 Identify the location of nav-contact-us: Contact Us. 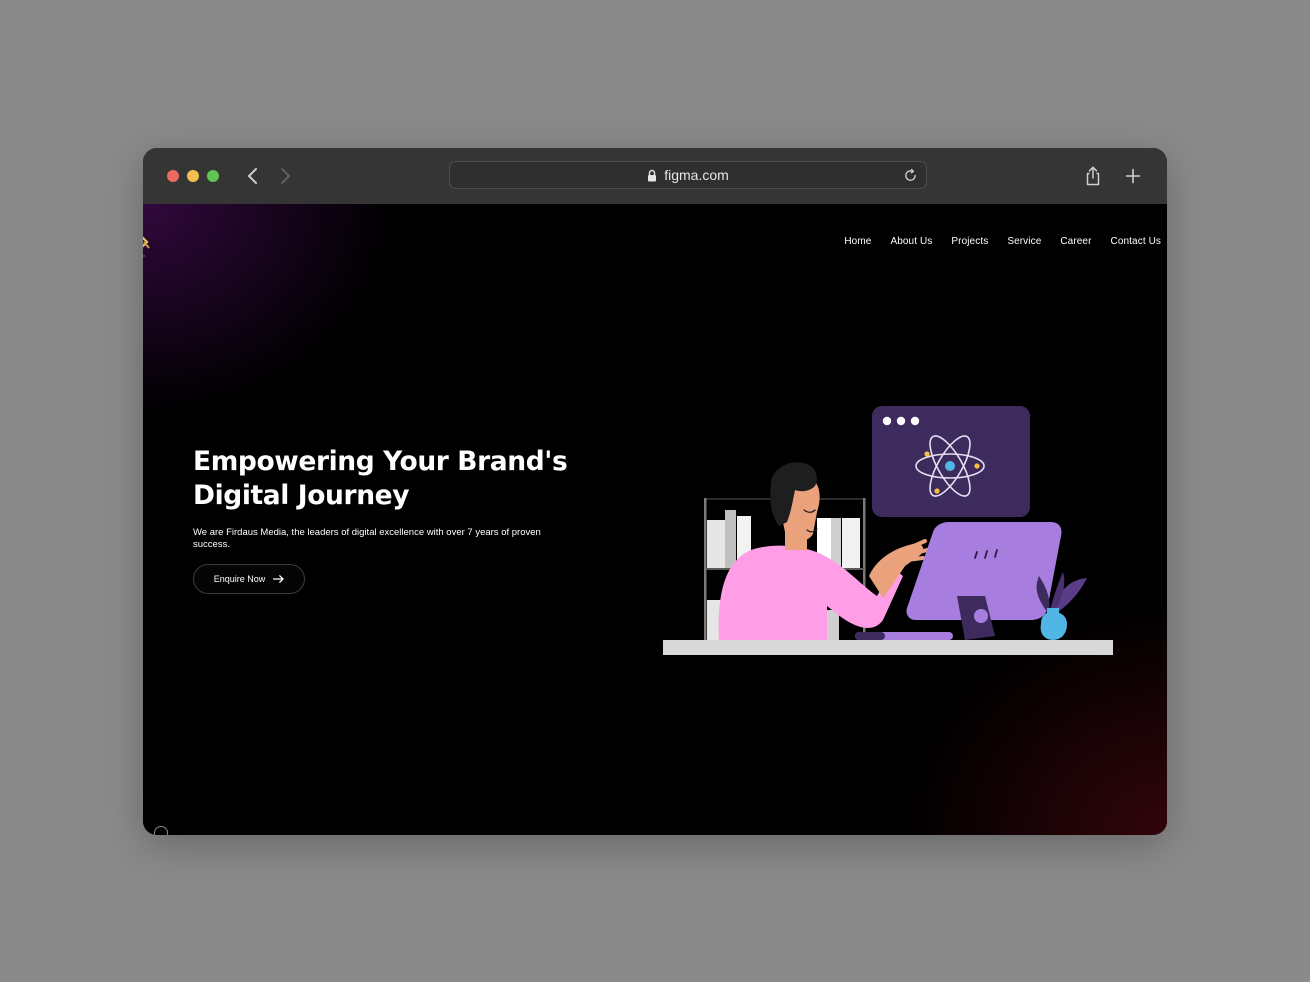
(1136, 241).